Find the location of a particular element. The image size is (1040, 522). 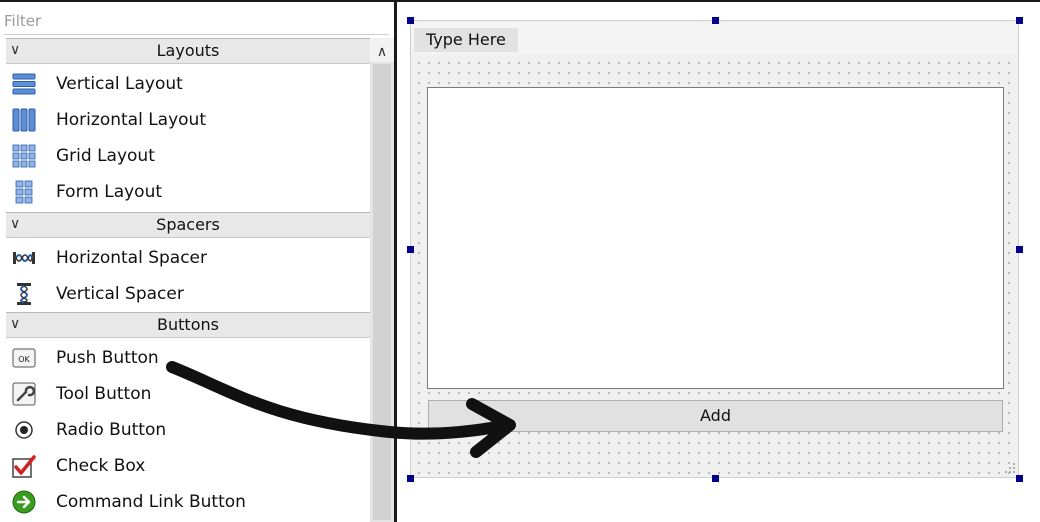

form-layout-icon is located at coordinates (24, 192).